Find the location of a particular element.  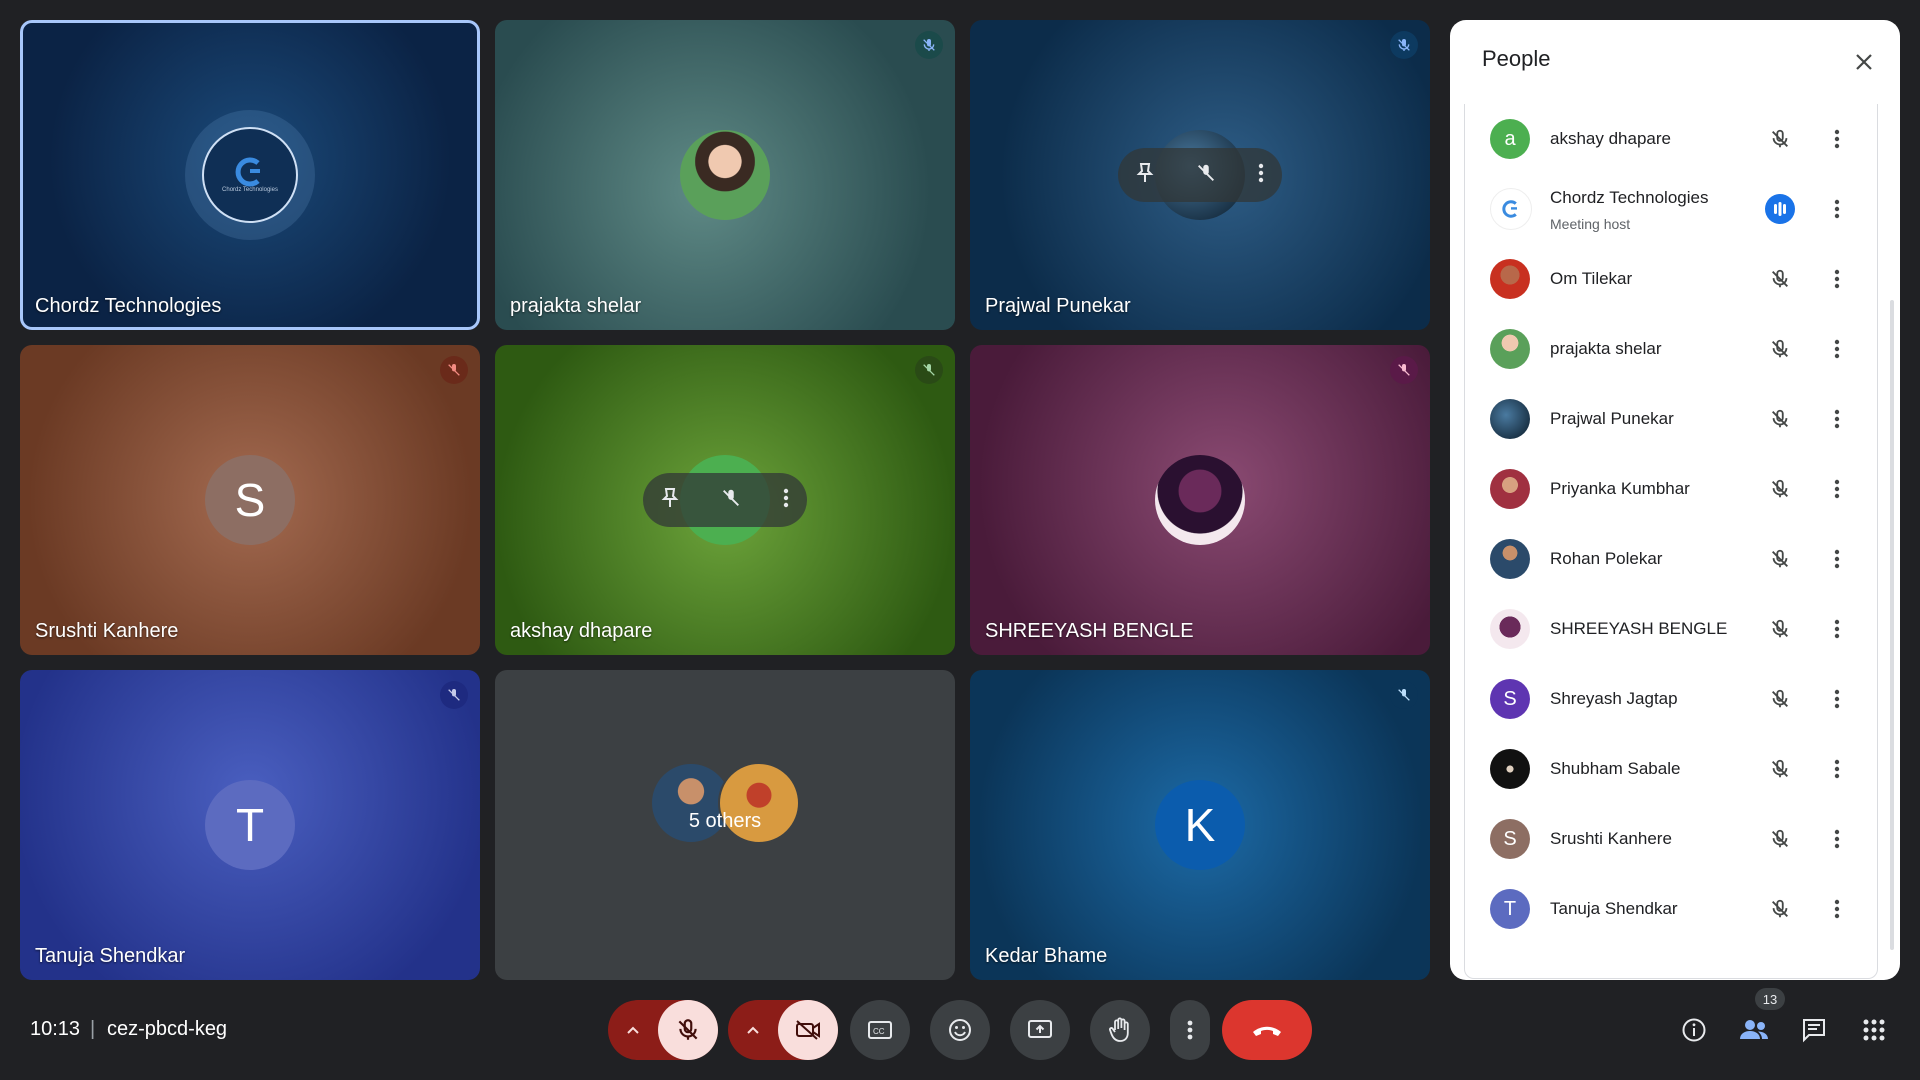

participant-row: SHREEYASH BENGLE is located at coordinates (1671, 629).